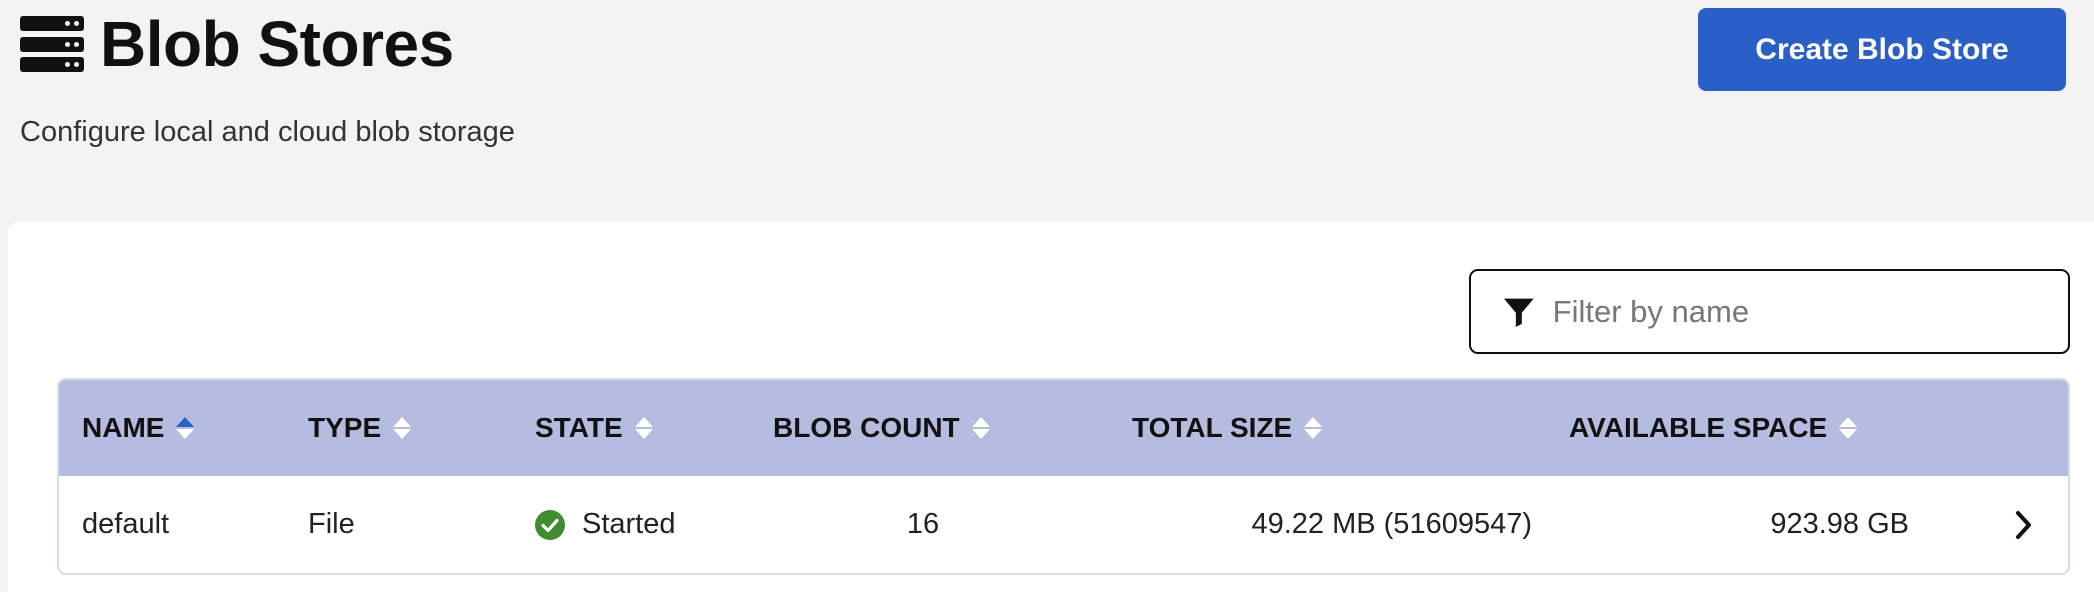 Image resolution: width=2094 pixels, height=592 pixels. What do you see at coordinates (579, 427) in the screenshot?
I see `column-label: STATE` at bounding box center [579, 427].